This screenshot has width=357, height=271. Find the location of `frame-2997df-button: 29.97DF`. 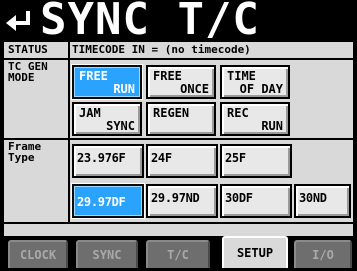

frame-2997df-button: 29.97DF is located at coordinates (108, 201).